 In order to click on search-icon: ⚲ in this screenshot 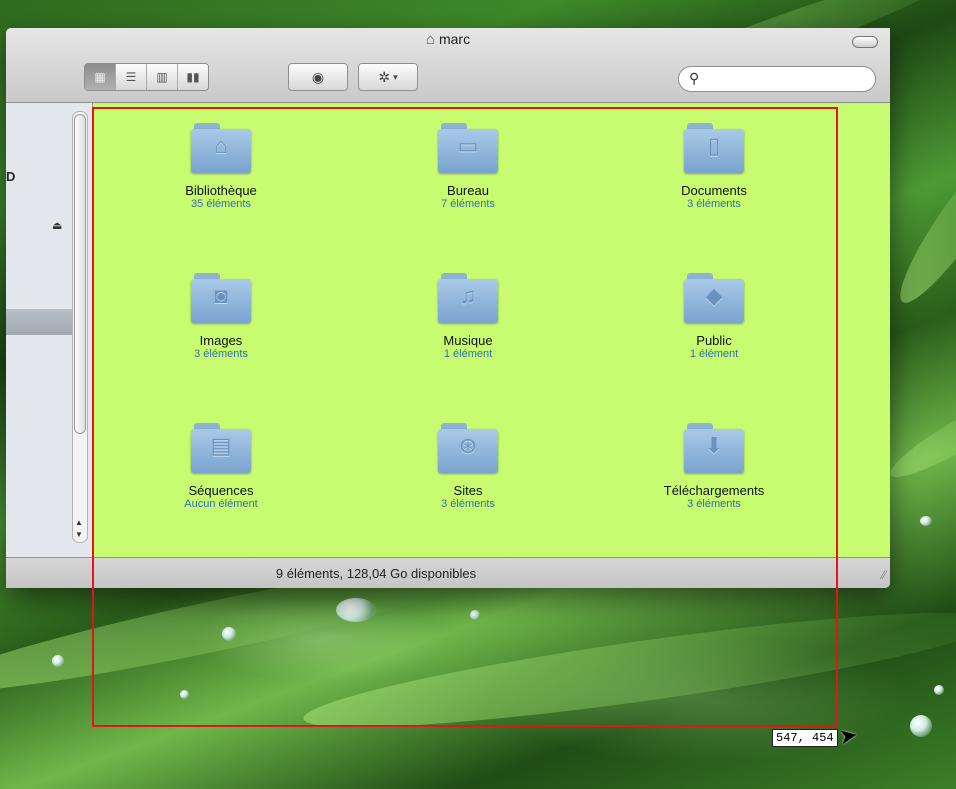, I will do `click(694, 78)`.